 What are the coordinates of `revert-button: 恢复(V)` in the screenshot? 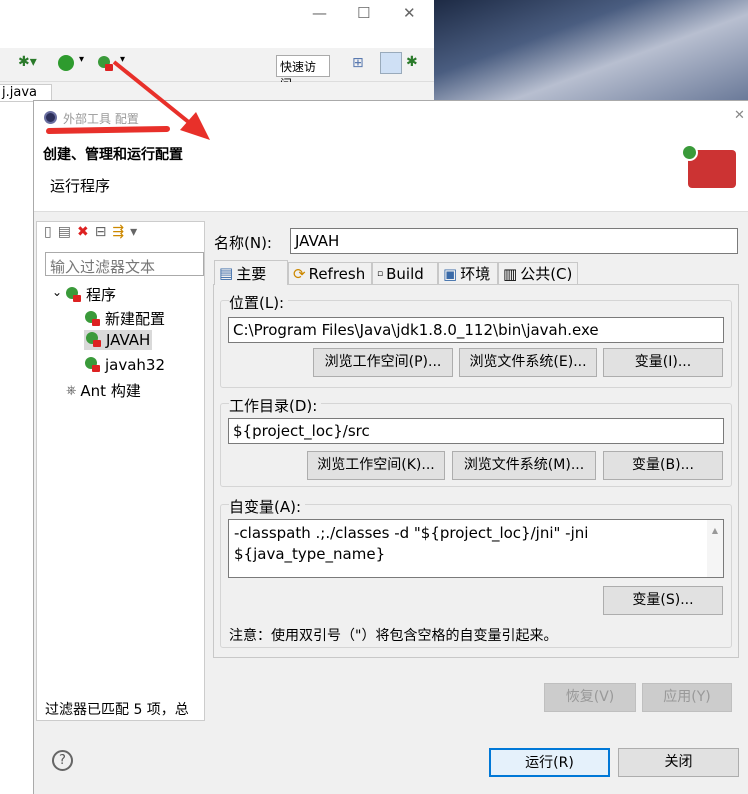 It's located at (590, 697).